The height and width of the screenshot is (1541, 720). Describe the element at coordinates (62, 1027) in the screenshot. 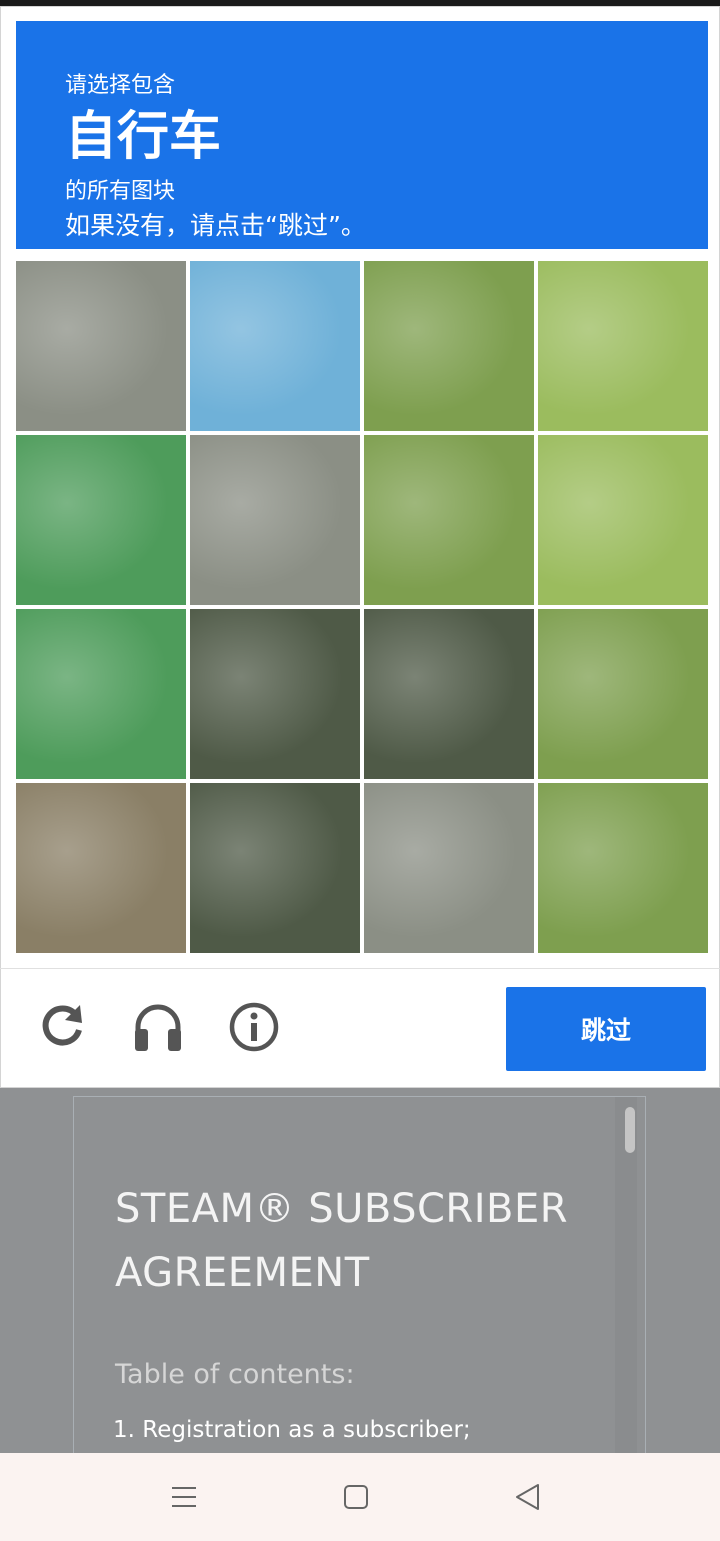

I see `reload-icon` at that location.